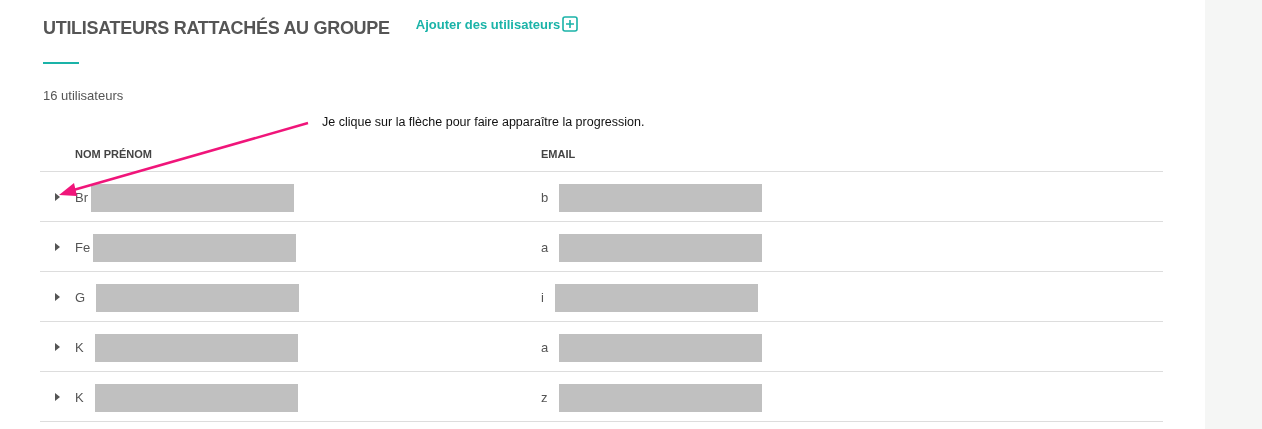 The image size is (1262, 429). What do you see at coordinates (542, 297) in the screenshot?
I see `table-cell: i` at bounding box center [542, 297].